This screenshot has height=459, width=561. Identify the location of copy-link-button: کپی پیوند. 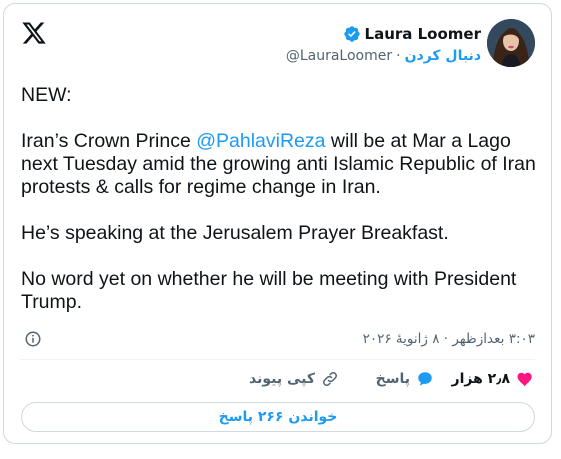
(294, 379).